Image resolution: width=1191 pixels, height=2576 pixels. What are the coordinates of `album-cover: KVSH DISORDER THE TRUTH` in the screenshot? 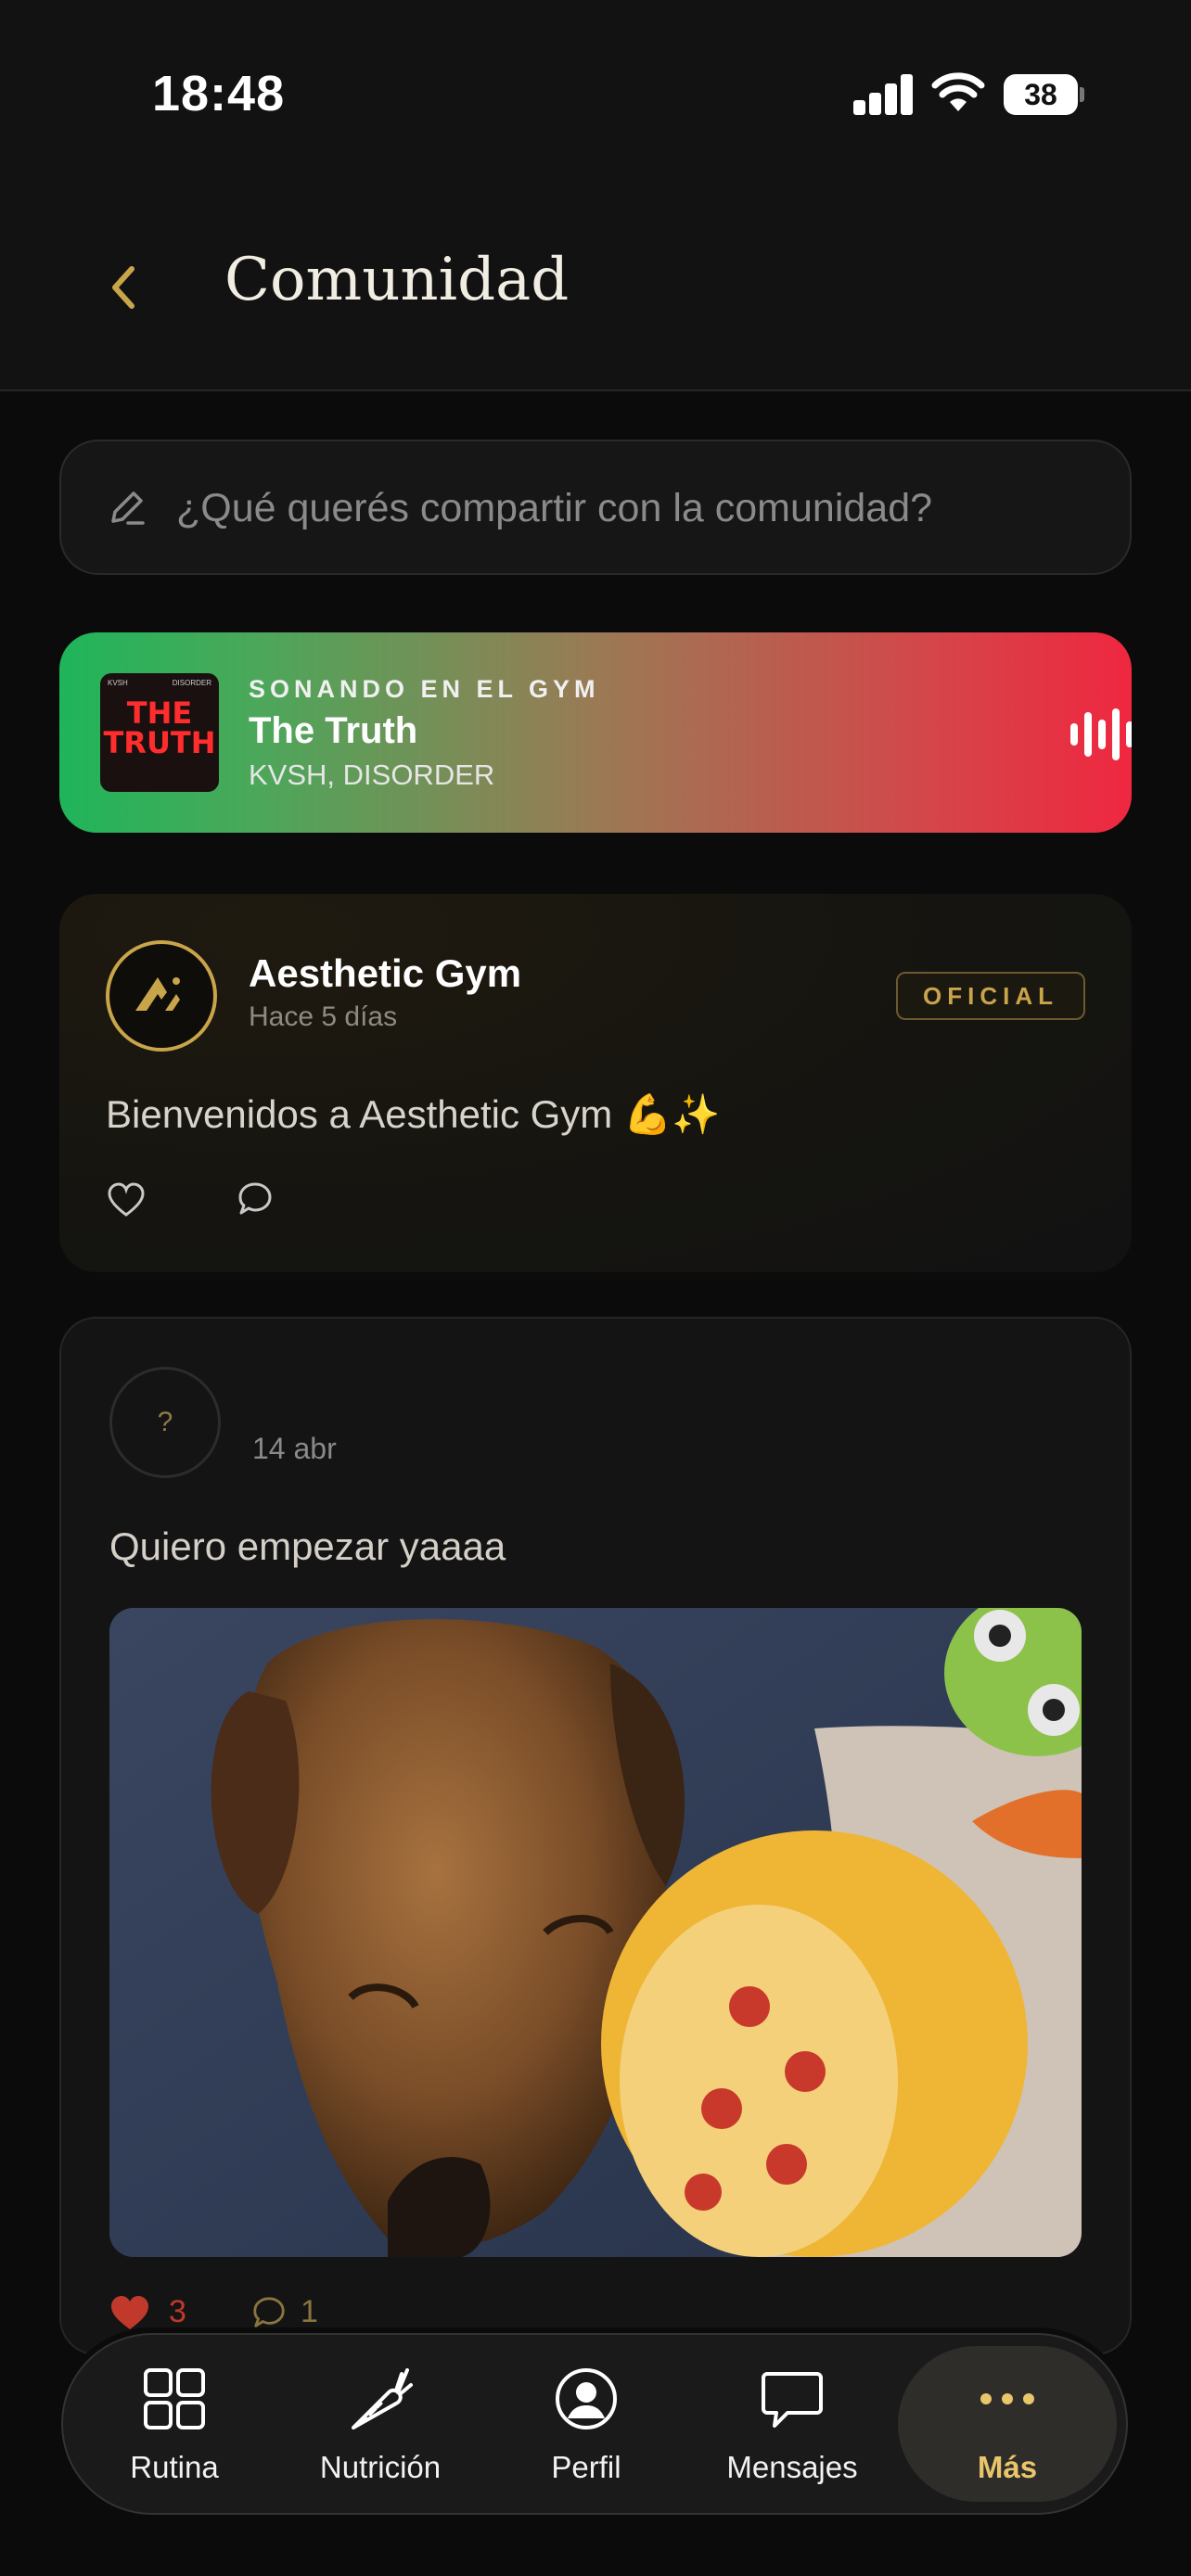 It's located at (159, 732).